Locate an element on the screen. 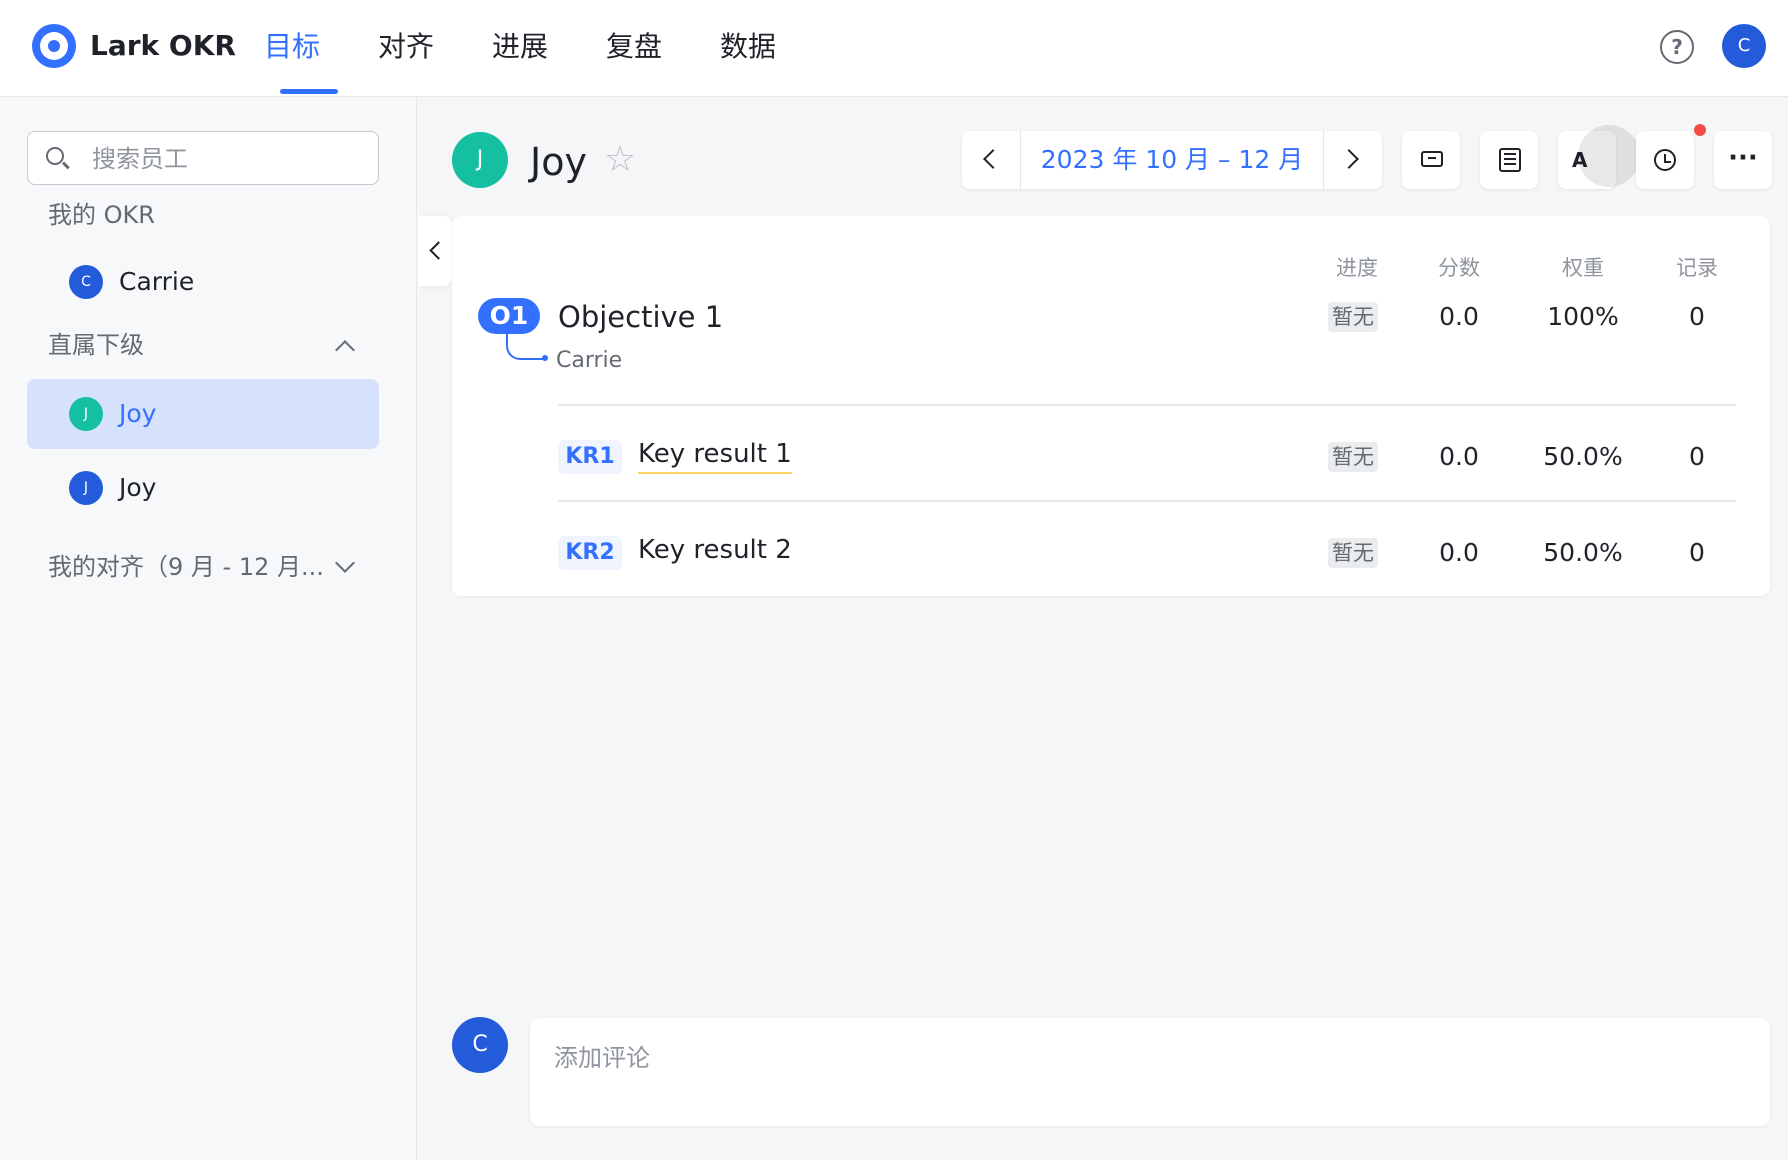  sidebar-item-joy: J Joy is located at coordinates (203, 488).